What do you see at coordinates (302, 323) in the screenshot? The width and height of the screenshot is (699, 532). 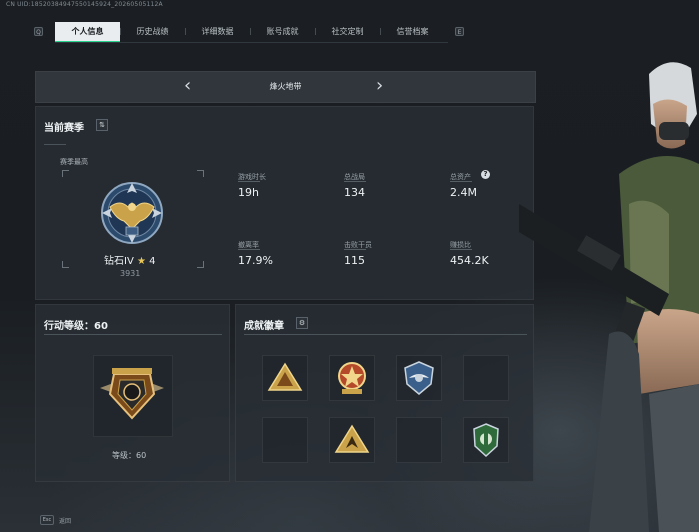 I see `gear-icon: ⚙` at bounding box center [302, 323].